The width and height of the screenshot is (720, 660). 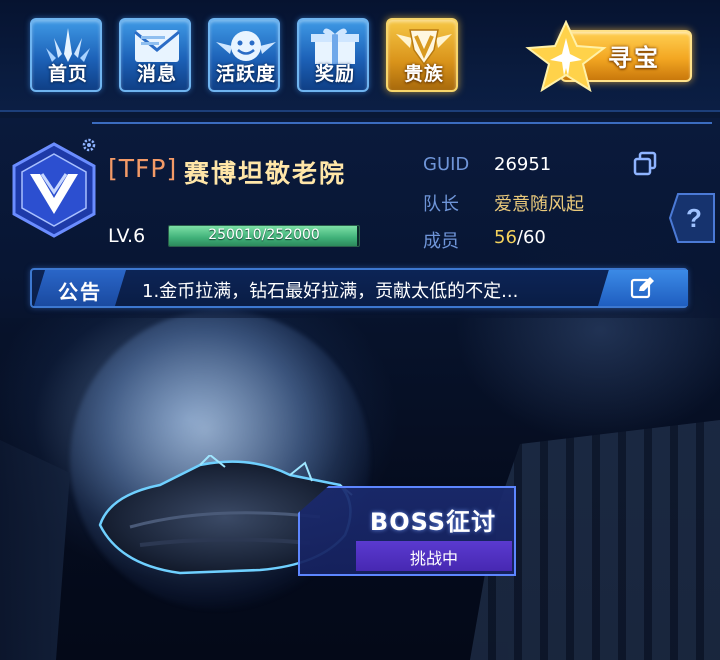 I want to click on guid-label: GUID, so click(x=446, y=164).